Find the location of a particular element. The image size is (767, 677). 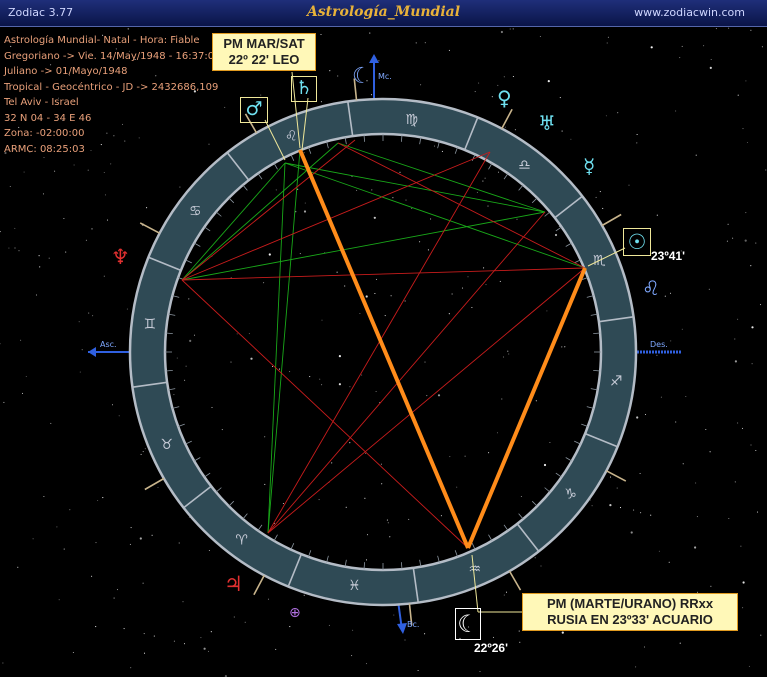

sun-degree-label: 23º41' is located at coordinates (668, 256).